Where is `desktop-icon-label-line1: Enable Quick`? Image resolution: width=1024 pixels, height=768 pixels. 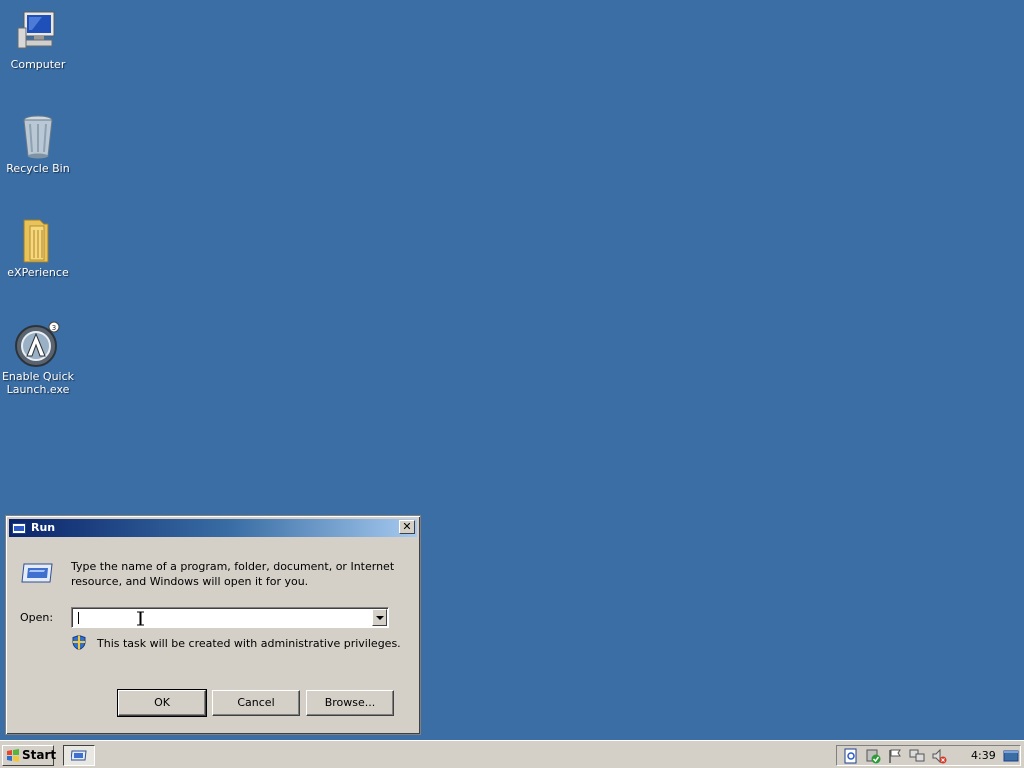 desktop-icon-label-line1: Enable Quick is located at coordinates (38, 376).